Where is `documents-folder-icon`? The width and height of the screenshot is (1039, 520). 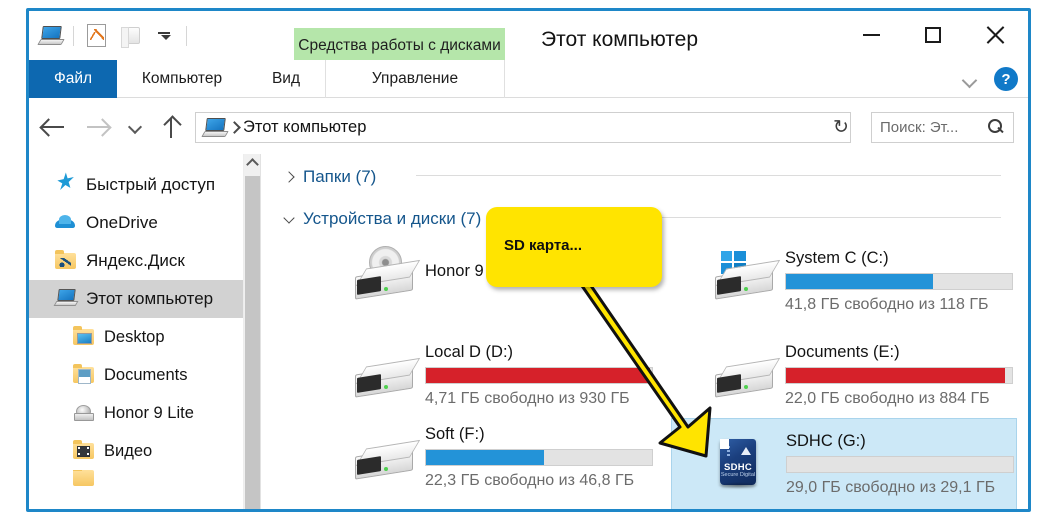
documents-folder-icon is located at coordinates (84, 374).